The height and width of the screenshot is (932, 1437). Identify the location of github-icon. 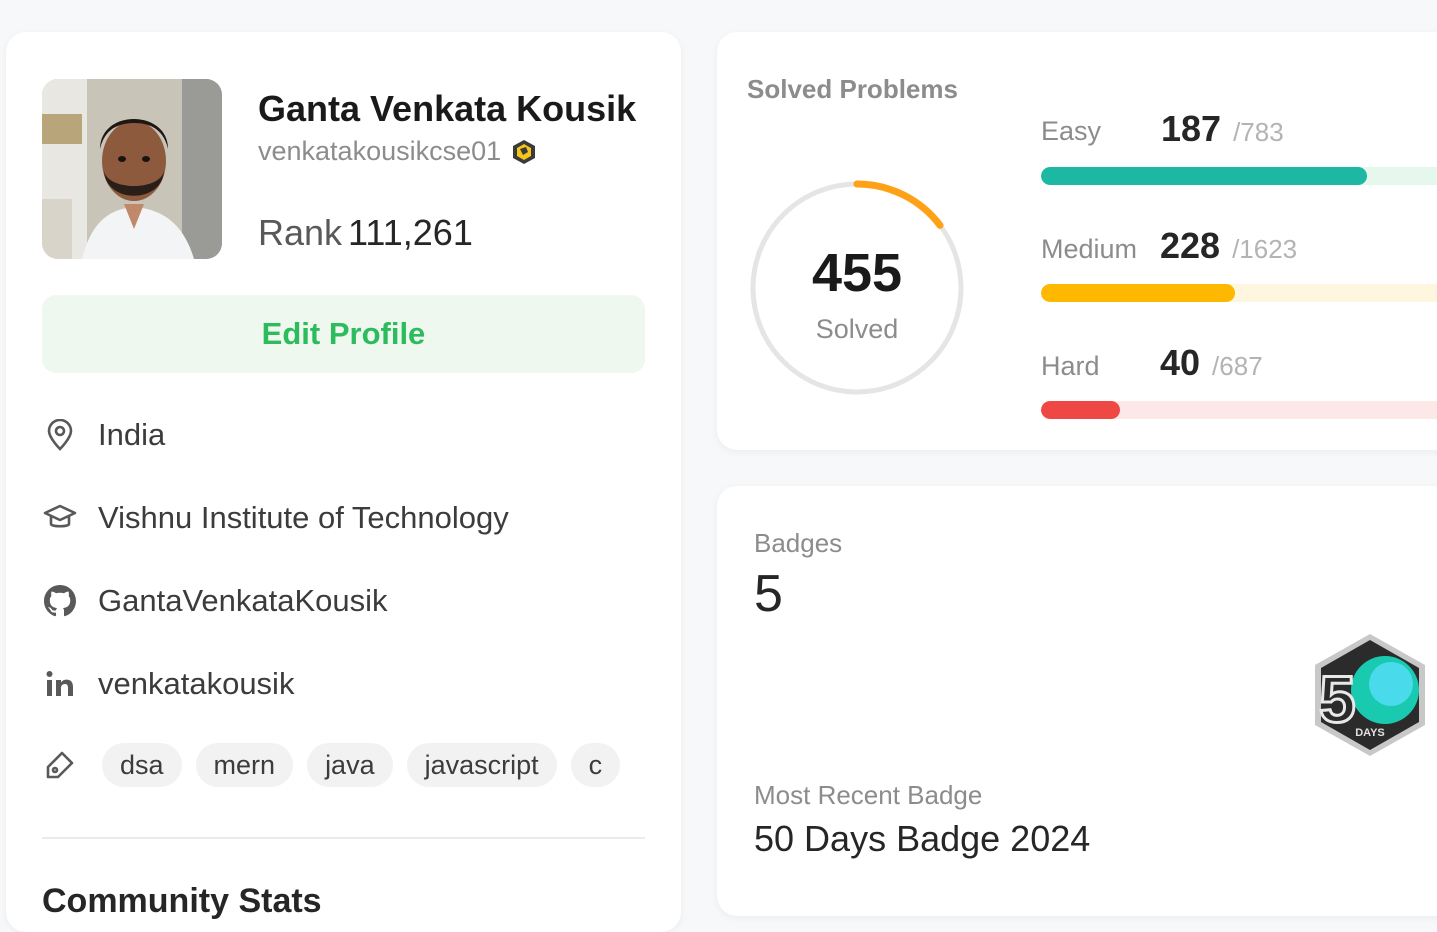
(60, 601).